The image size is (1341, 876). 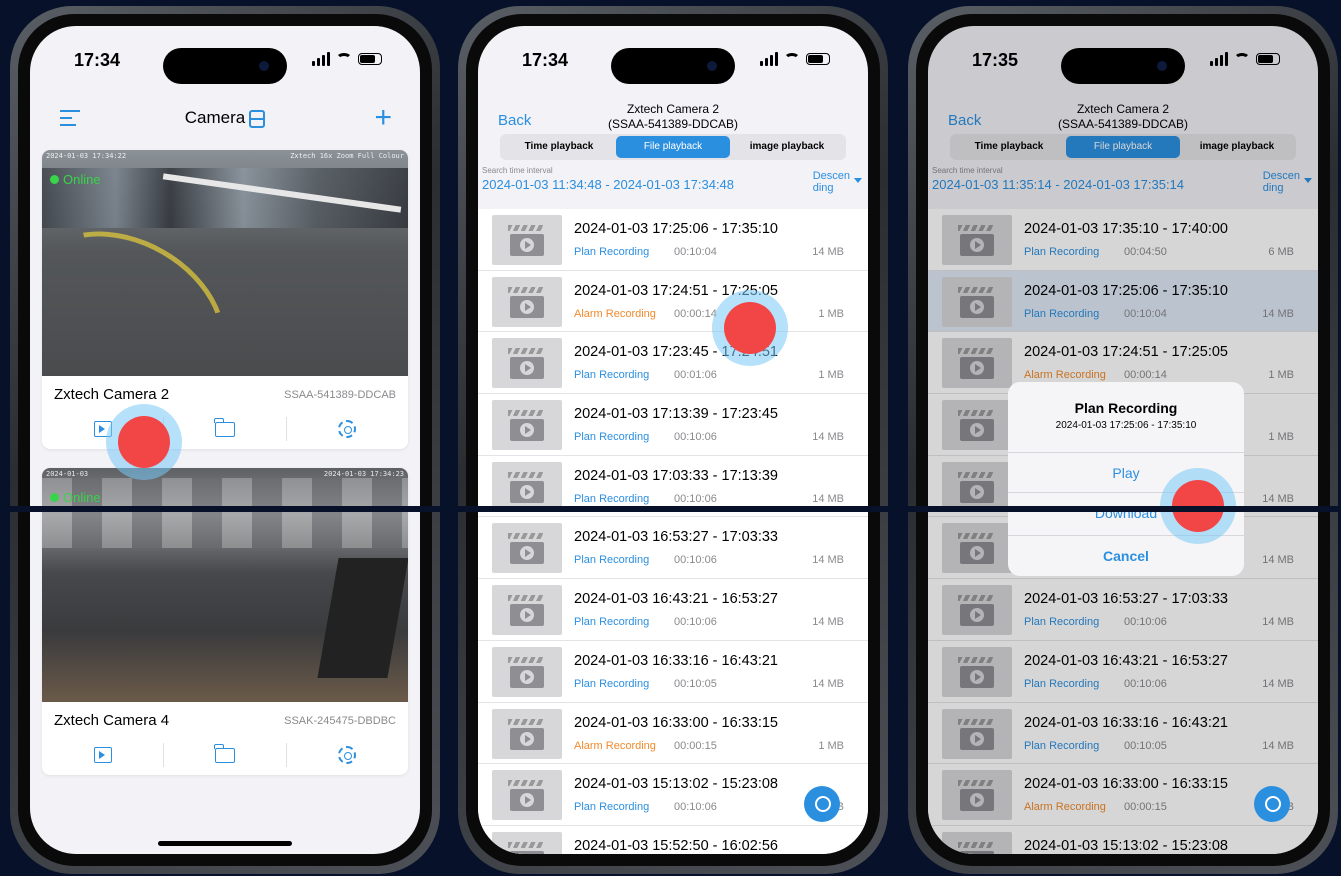 What do you see at coordinates (559, 147) in the screenshot?
I see `tab-time-playback: Time playback` at bounding box center [559, 147].